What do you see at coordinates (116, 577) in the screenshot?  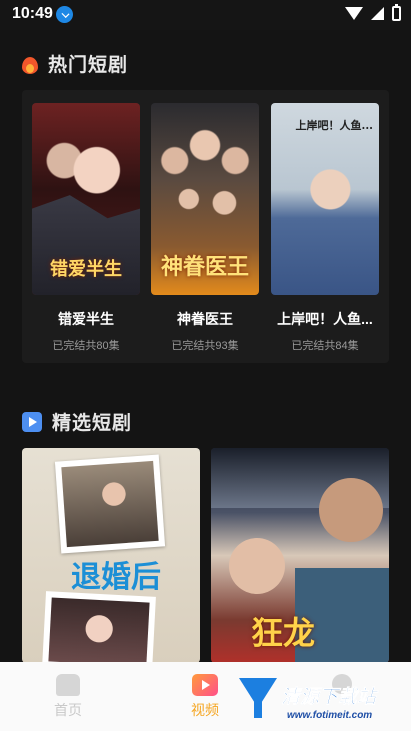 I see `poster-title-text: 退婚后` at bounding box center [116, 577].